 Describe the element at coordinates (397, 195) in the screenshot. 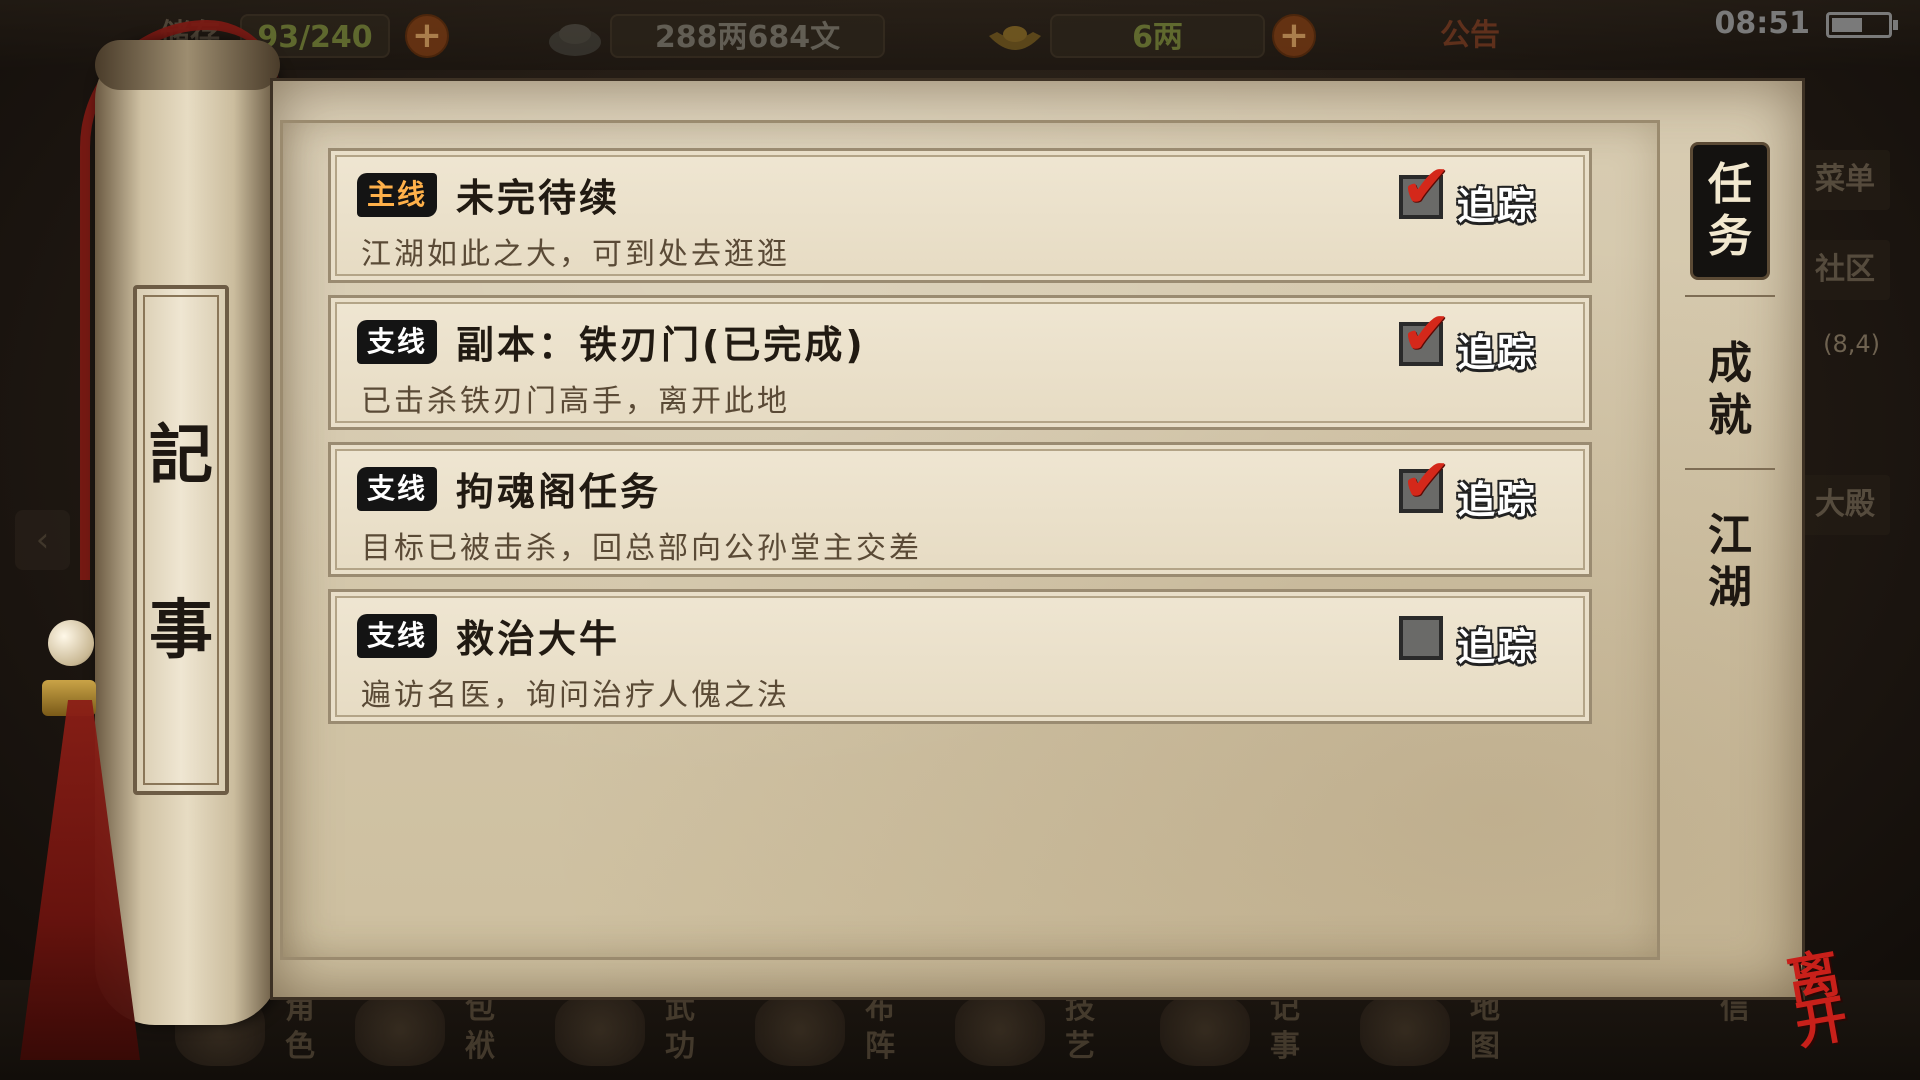

I see `quest-type-badge: 主线` at that location.